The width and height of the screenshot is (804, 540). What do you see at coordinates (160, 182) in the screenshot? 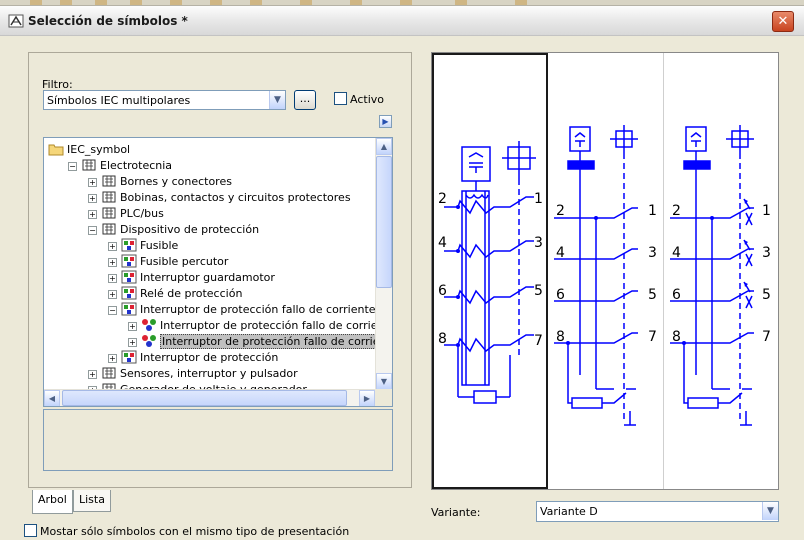
I see `tree-item: + Bornes y conectores` at bounding box center [160, 182].